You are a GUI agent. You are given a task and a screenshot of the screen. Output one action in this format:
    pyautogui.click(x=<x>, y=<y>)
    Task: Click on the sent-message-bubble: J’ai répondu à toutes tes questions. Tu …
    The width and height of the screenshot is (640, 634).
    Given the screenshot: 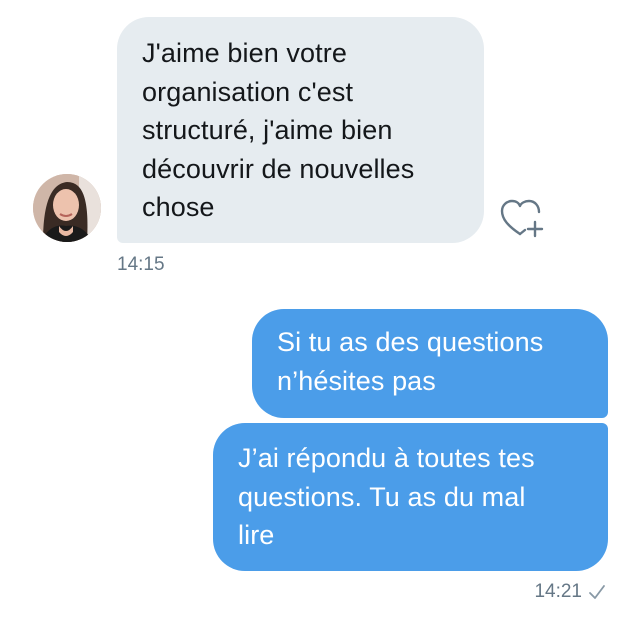 What is the action you would take?
    pyautogui.click(x=410, y=497)
    